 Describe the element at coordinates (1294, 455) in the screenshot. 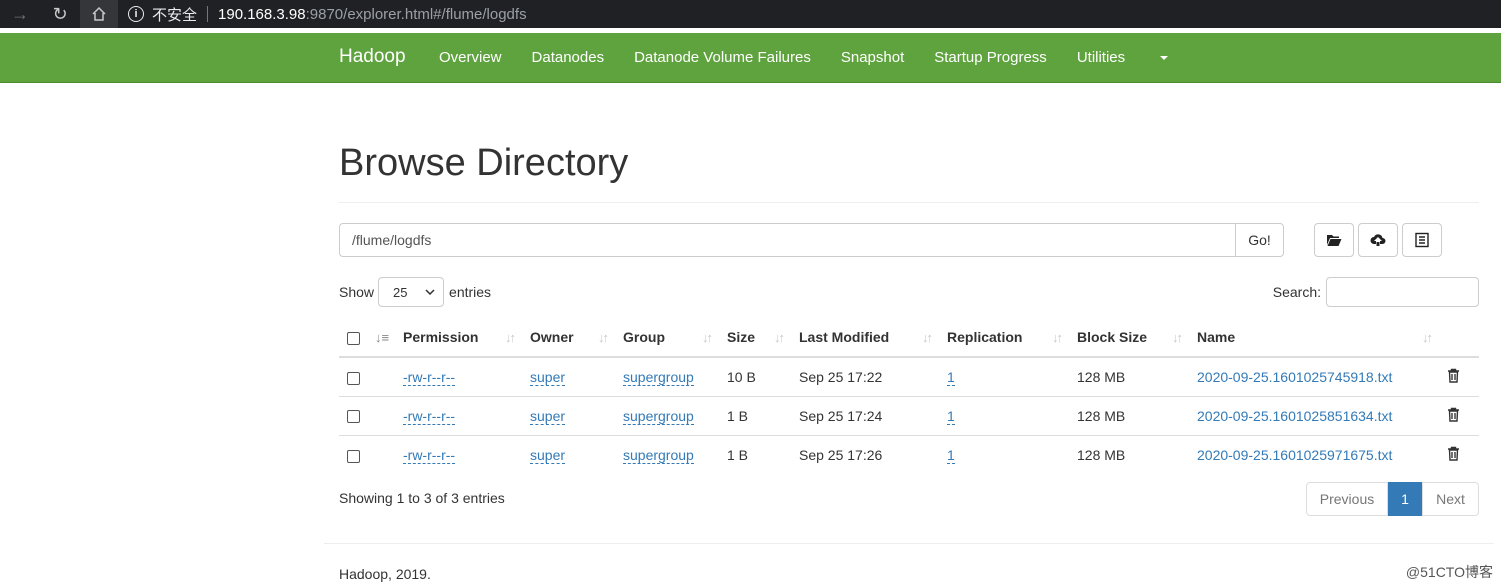

I see `file-name-link: 2020-09-25.1601025971675.txt` at that location.